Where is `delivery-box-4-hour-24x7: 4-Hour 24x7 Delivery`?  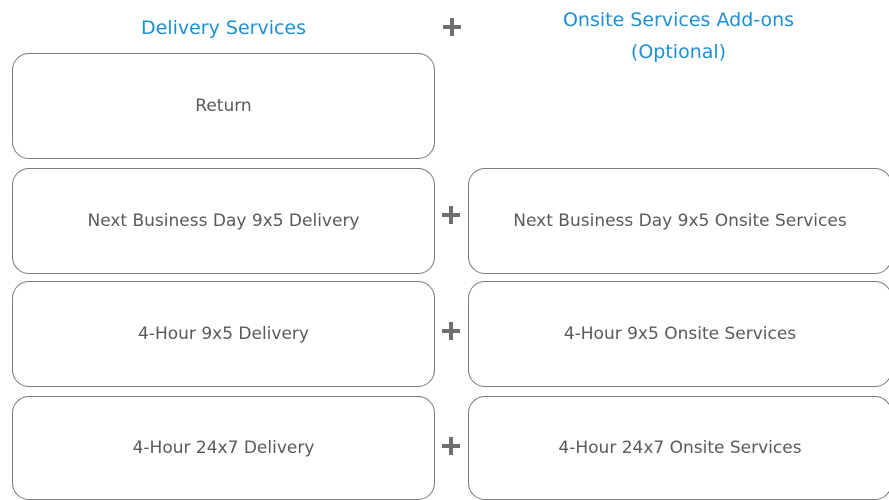 delivery-box-4-hour-24x7: 4-Hour 24x7 Delivery is located at coordinates (223, 448).